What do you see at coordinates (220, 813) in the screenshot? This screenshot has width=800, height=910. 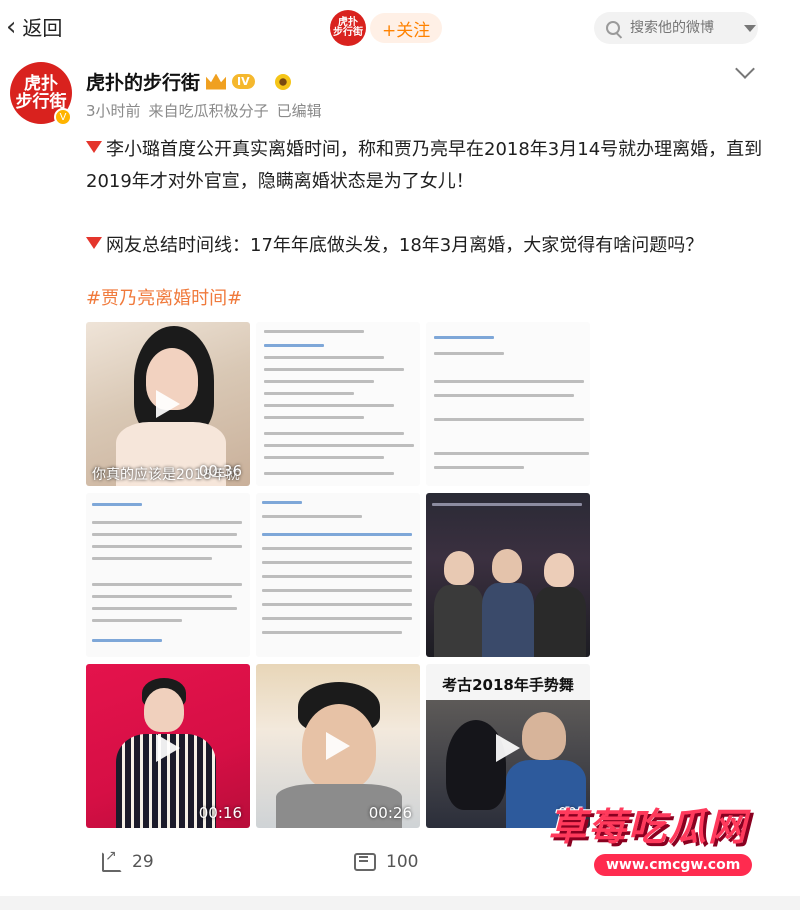 I see `video-duration: 00:16` at bounding box center [220, 813].